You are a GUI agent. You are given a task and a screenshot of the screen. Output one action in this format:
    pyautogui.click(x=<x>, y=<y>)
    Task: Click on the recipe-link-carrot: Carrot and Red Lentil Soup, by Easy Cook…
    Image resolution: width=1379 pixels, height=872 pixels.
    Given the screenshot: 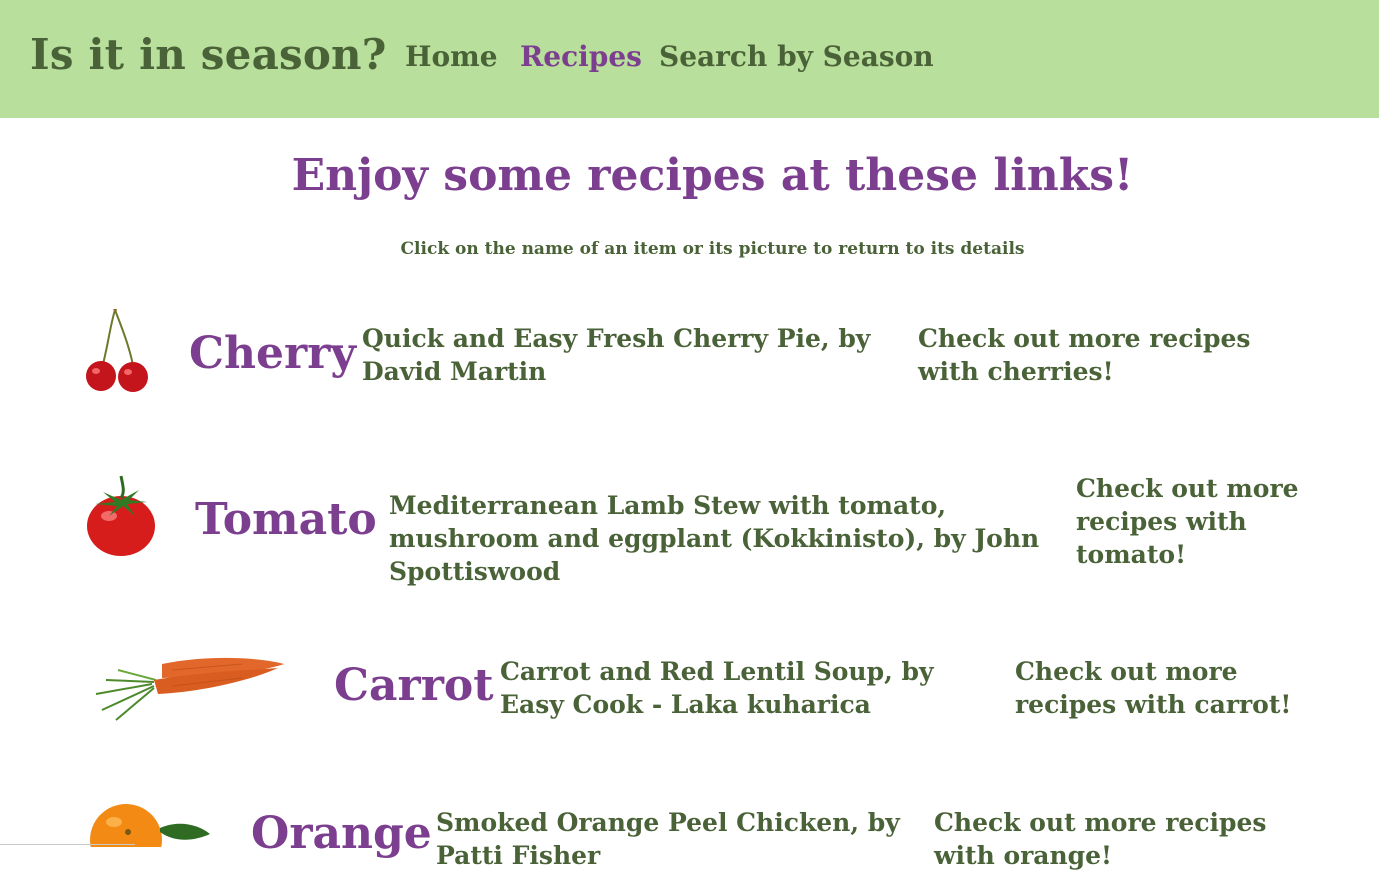 What is the action you would take?
    pyautogui.click(x=730, y=688)
    